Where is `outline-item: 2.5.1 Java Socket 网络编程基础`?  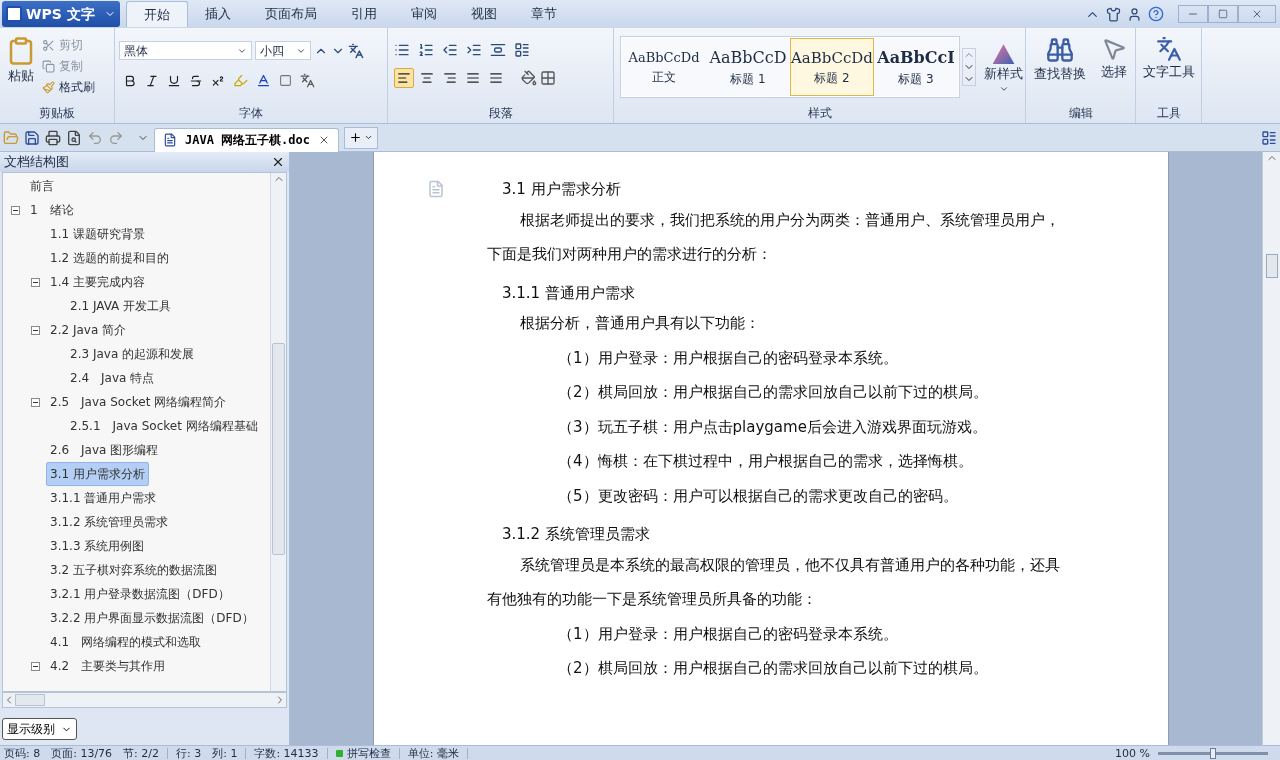 outline-item: 2.5.1 Java Socket 网络编程基础 is located at coordinates (164, 426).